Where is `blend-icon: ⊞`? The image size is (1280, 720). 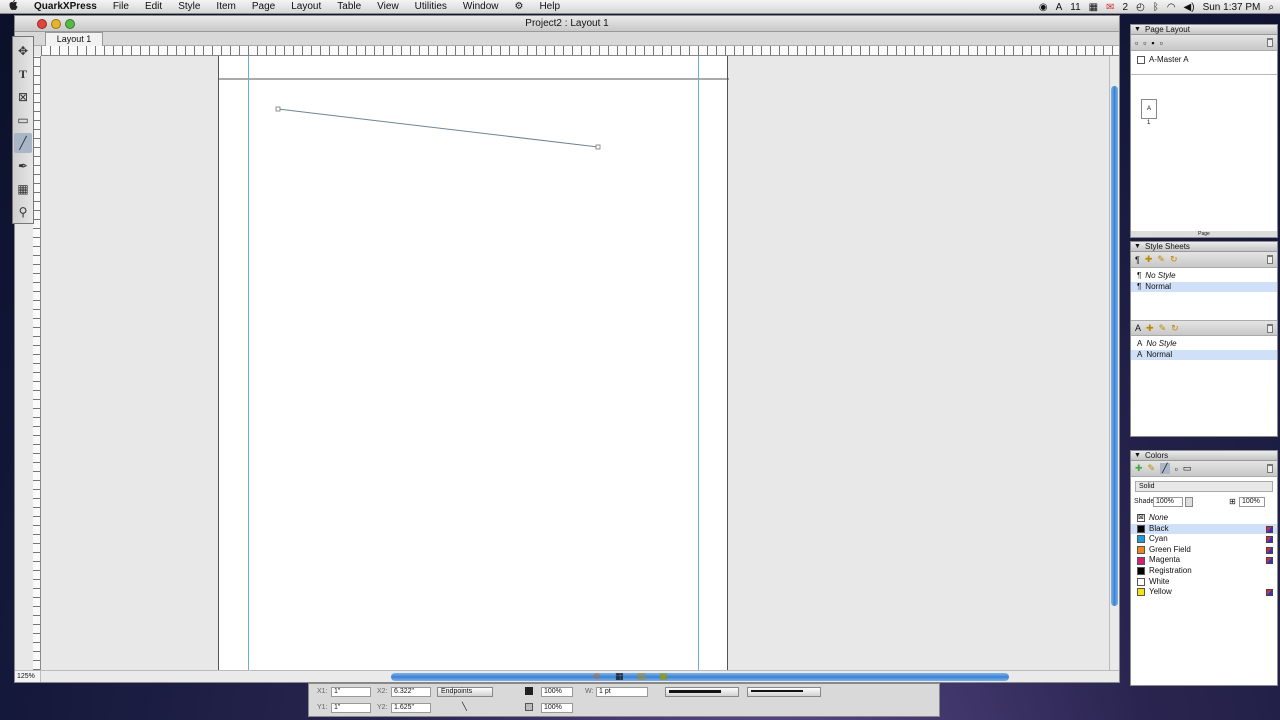 blend-icon: ⊞ is located at coordinates (1232, 501).